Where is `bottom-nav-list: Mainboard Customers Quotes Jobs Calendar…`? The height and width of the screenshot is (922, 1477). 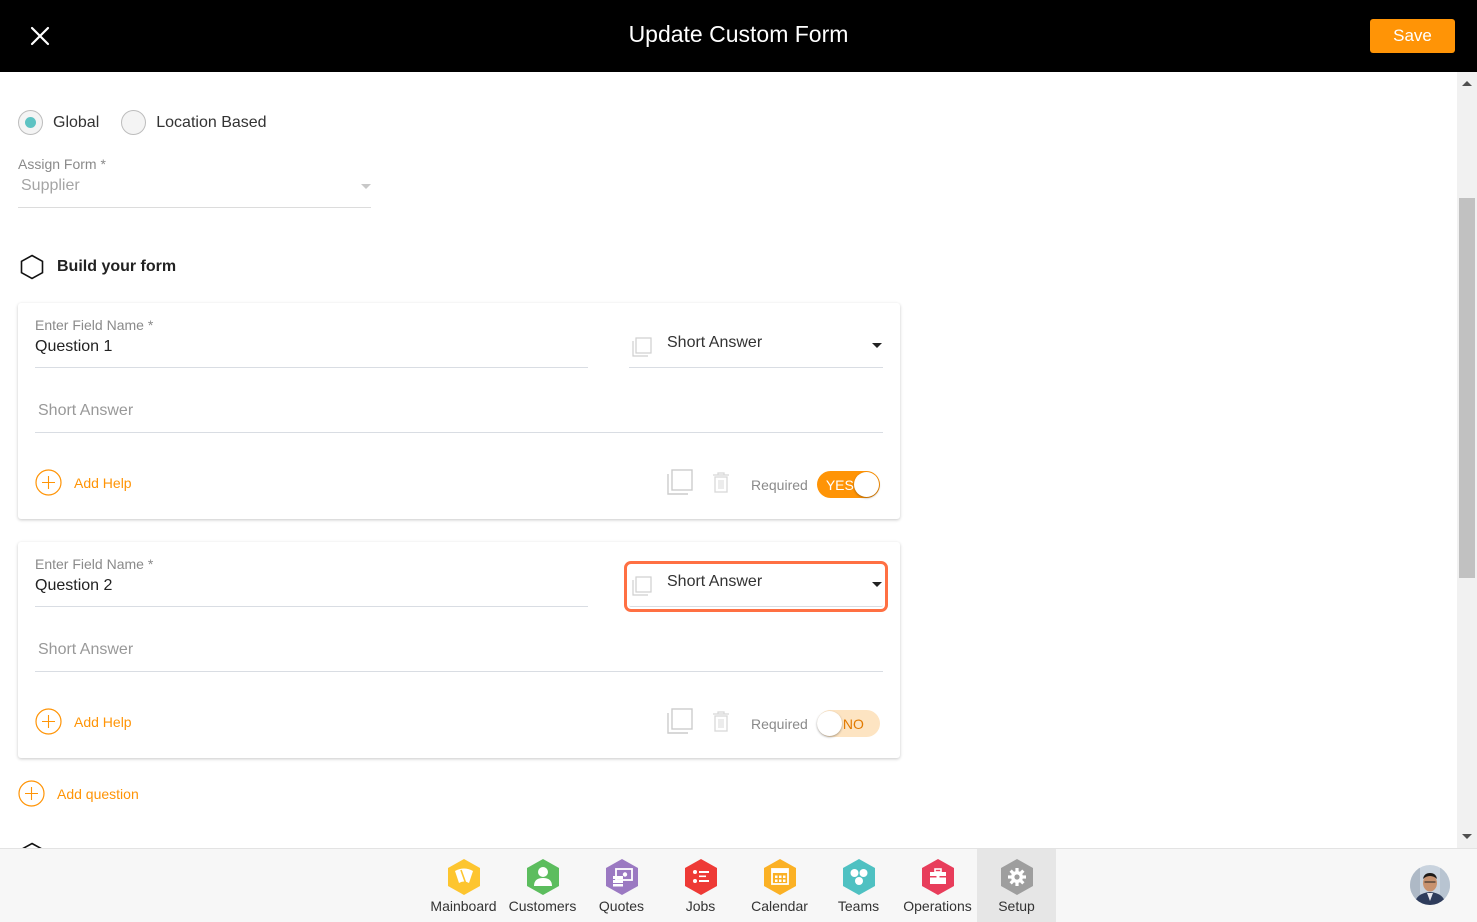
bottom-nav-list: Mainboard Customers Quotes Jobs Calendar… is located at coordinates (740, 885).